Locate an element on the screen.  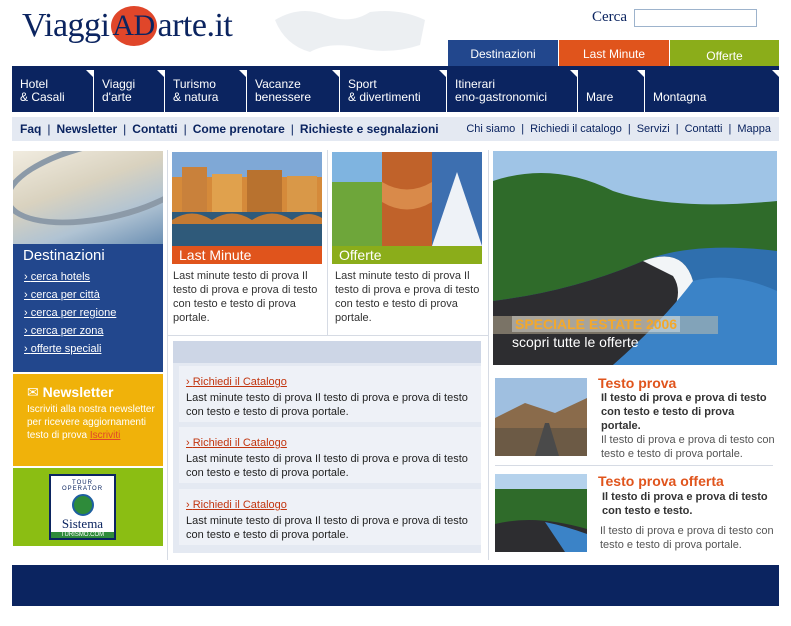
link-contatti-secondary: Contatti is located at coordinates (704, 129).